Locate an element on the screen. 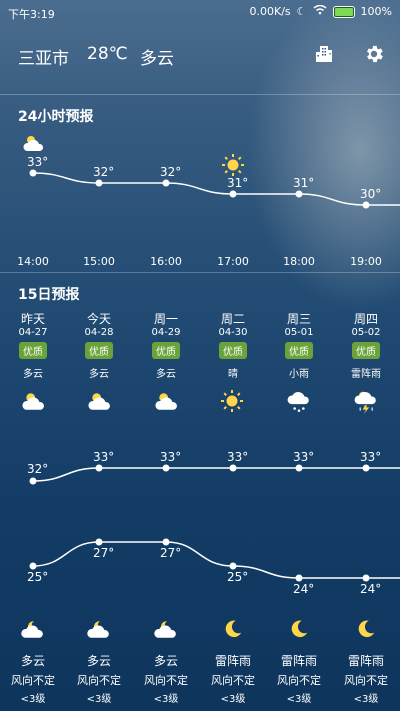 The width and height of the screenshot is (400, 711). day-condition: 小雨 is located at coordinates (299, 374).